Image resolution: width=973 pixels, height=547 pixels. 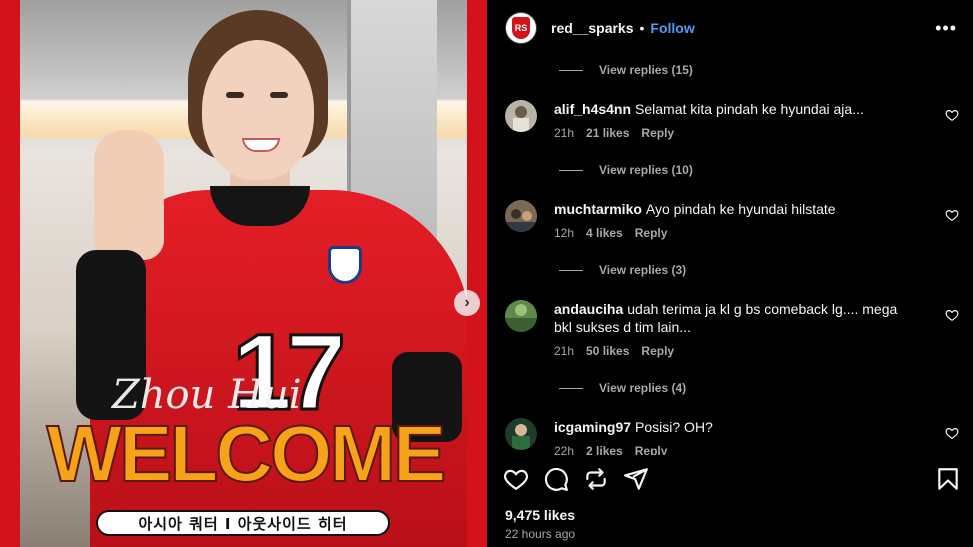 What do you see at coordinates (129, 195) in the screenshot?
I see `peace-sign-hand` at bounding box center [129, 195].